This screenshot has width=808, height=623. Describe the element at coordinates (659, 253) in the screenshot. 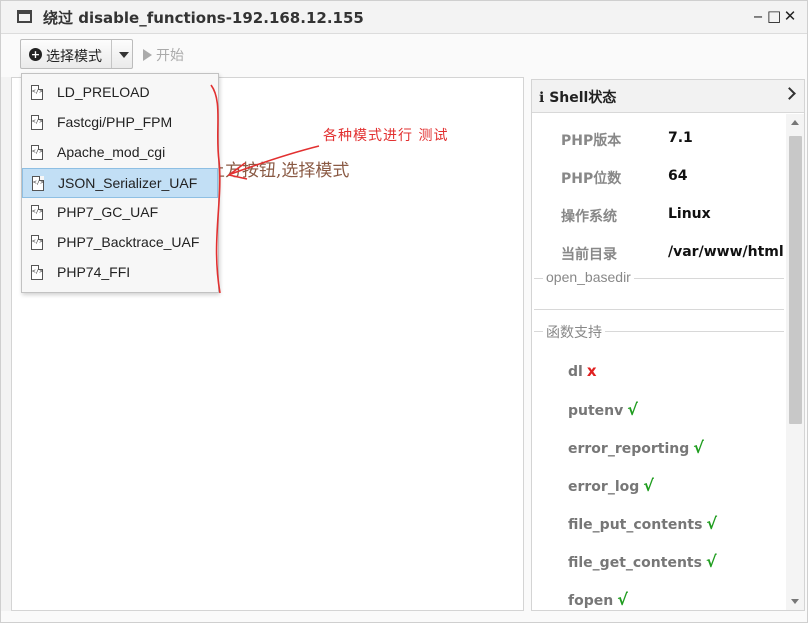

I see `info-row: 当前目录 /var/www/html` at that location.